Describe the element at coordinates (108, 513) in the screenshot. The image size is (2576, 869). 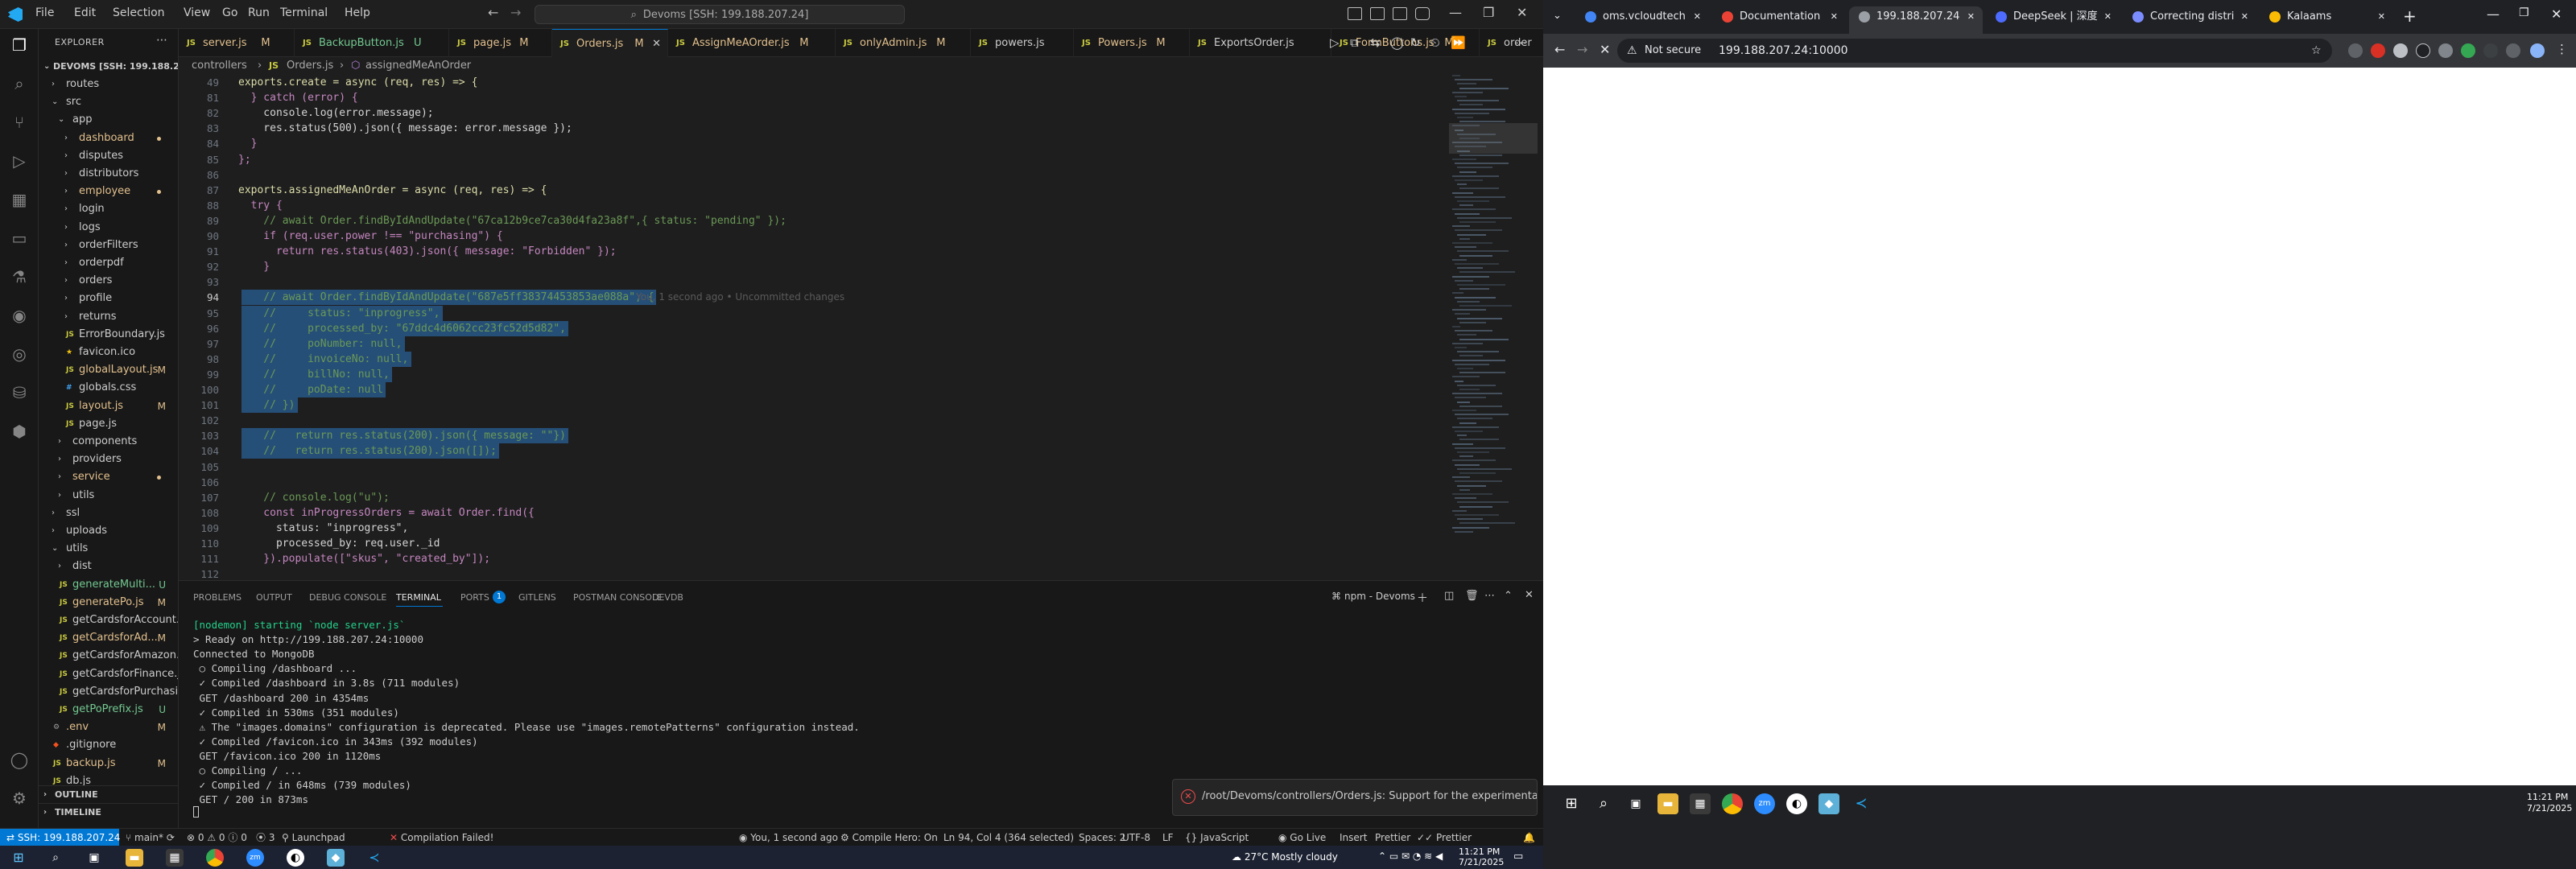
I see `folder-item: › ssl` at that location.